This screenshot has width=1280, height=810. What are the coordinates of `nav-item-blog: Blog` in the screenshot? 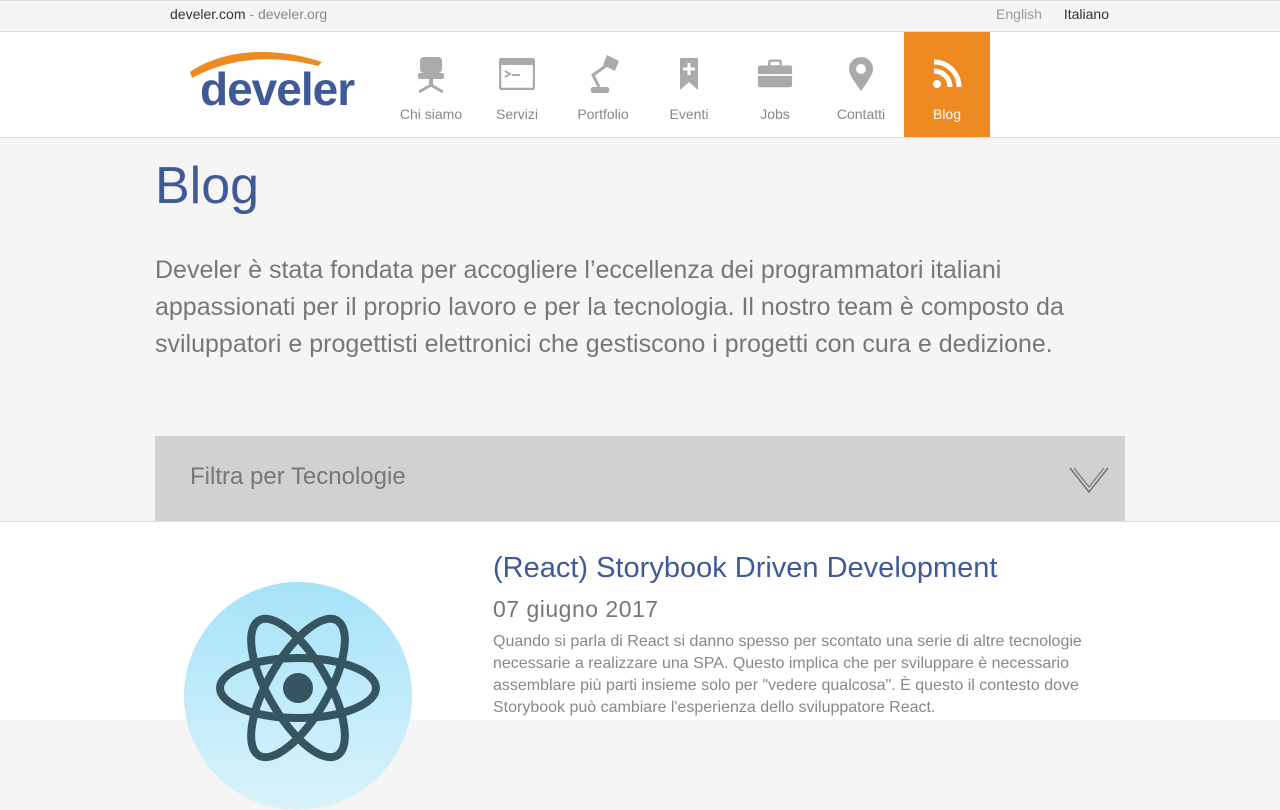 It's located at (947, 84).